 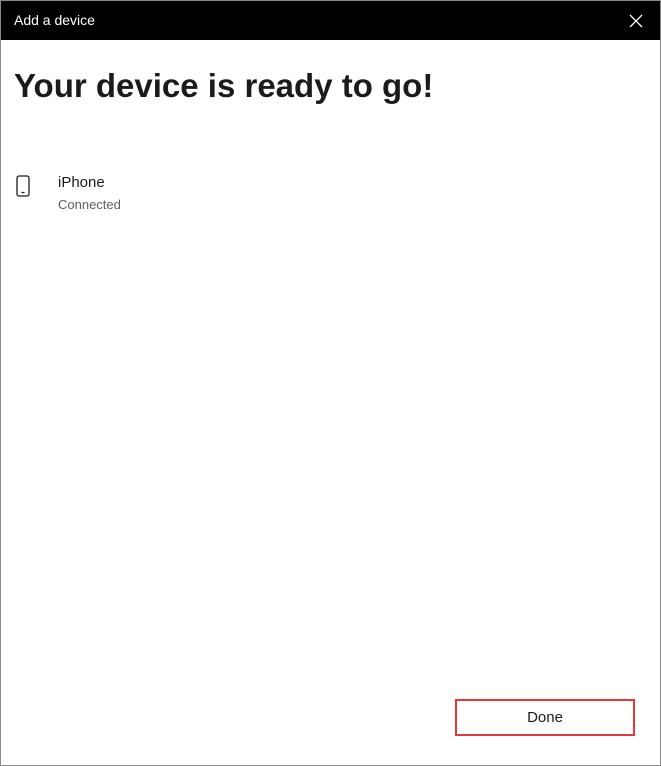 I want to click on close-button, so click(x=636, y=20).